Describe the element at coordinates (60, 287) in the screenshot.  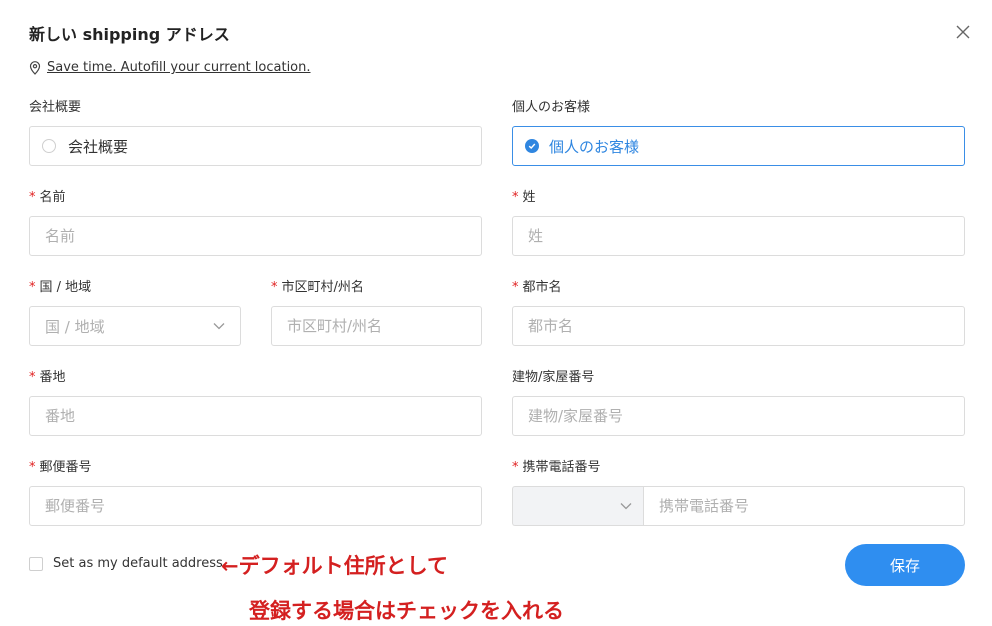
I see `country-label: * 国 / 地域` at that location.